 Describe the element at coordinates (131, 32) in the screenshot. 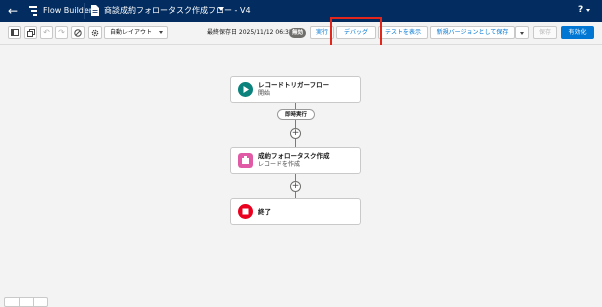

I see `layout-select-value: 自動レイアウト` at that location.